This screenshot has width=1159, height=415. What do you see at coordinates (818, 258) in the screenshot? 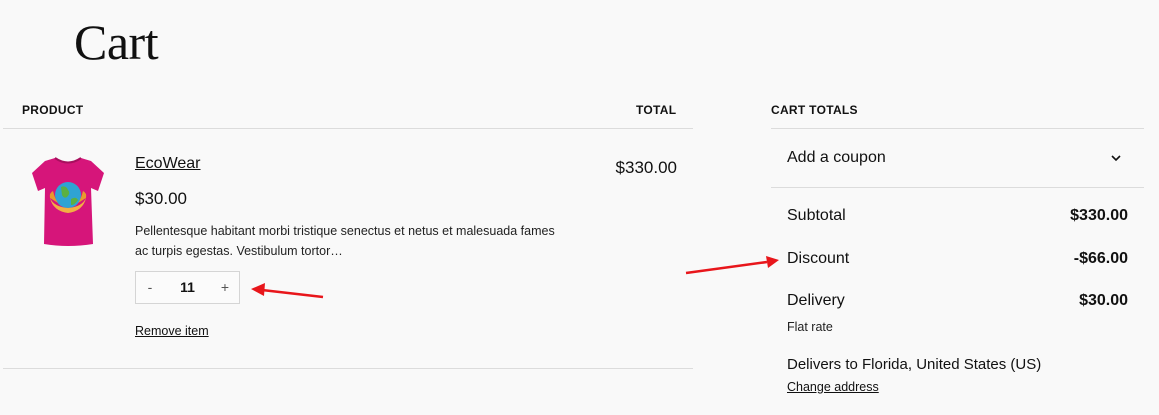
I see `discount-label: Discount` at bounding box center [818, 258].